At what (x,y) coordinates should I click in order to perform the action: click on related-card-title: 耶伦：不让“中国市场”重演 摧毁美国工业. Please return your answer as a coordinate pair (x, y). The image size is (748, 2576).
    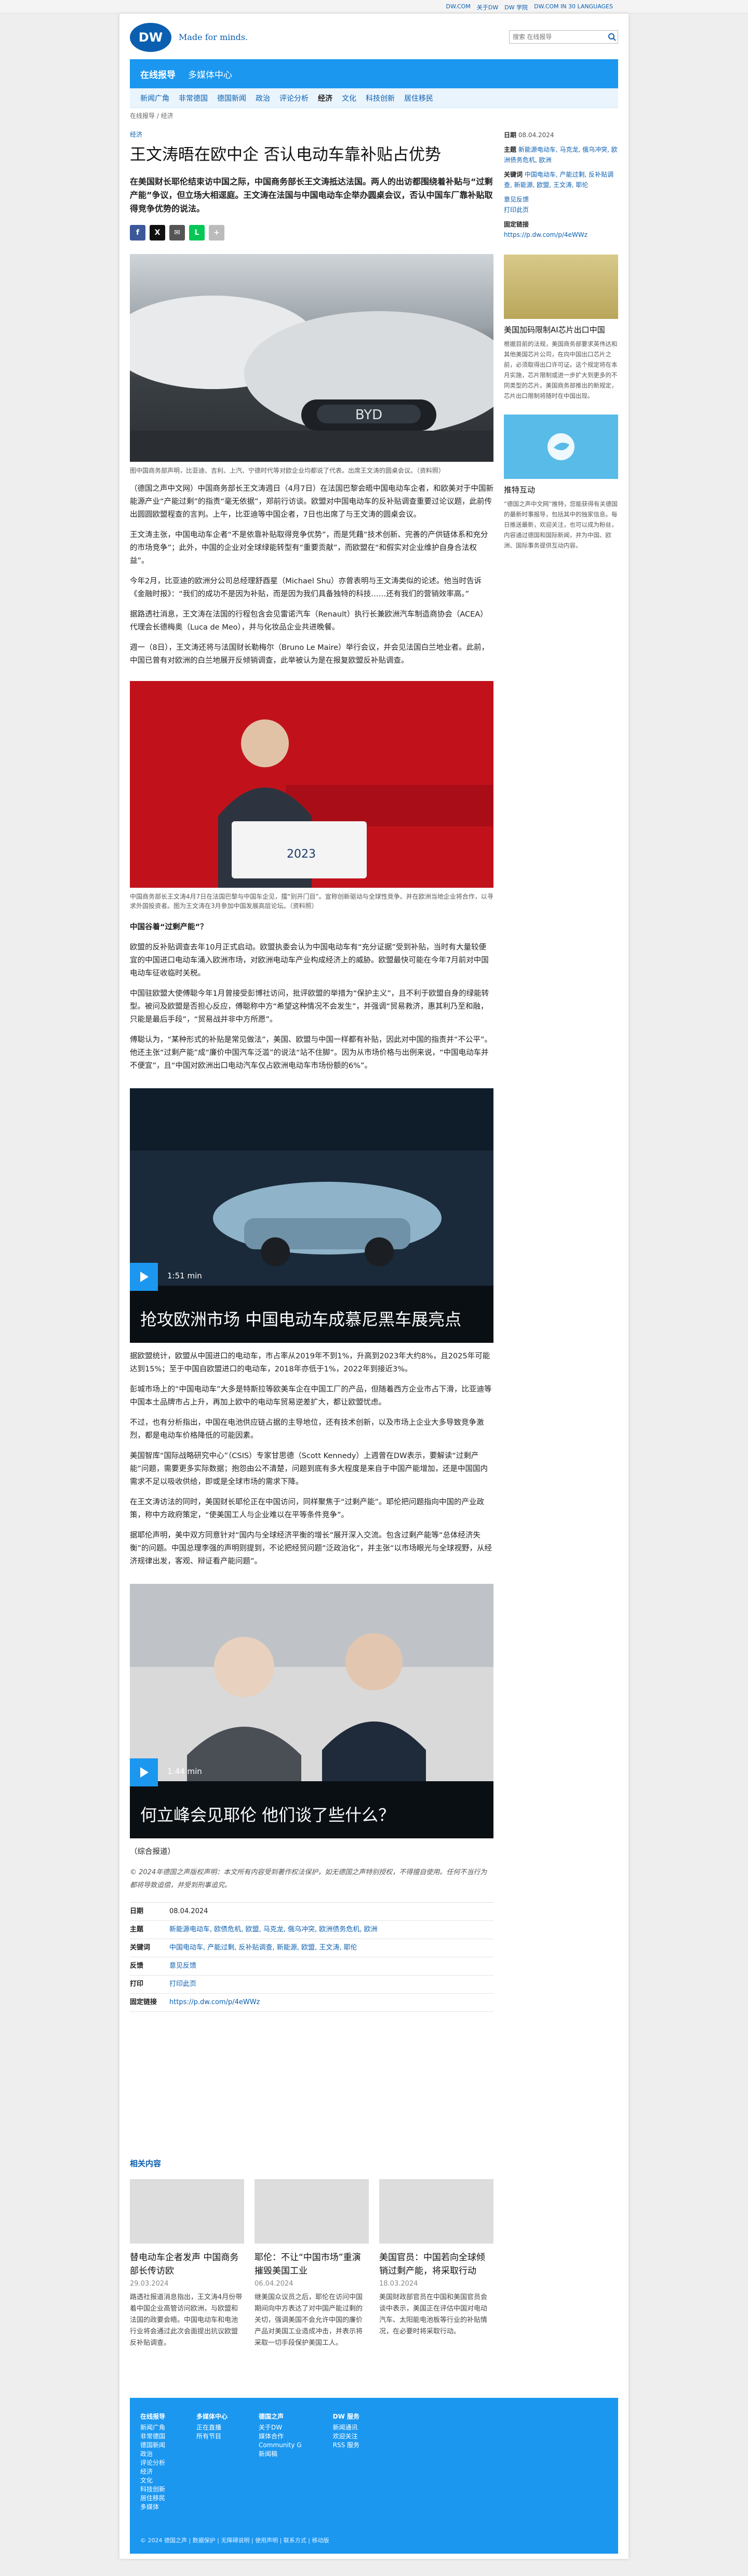
    Looking at the image, I should click on (312, 2264).